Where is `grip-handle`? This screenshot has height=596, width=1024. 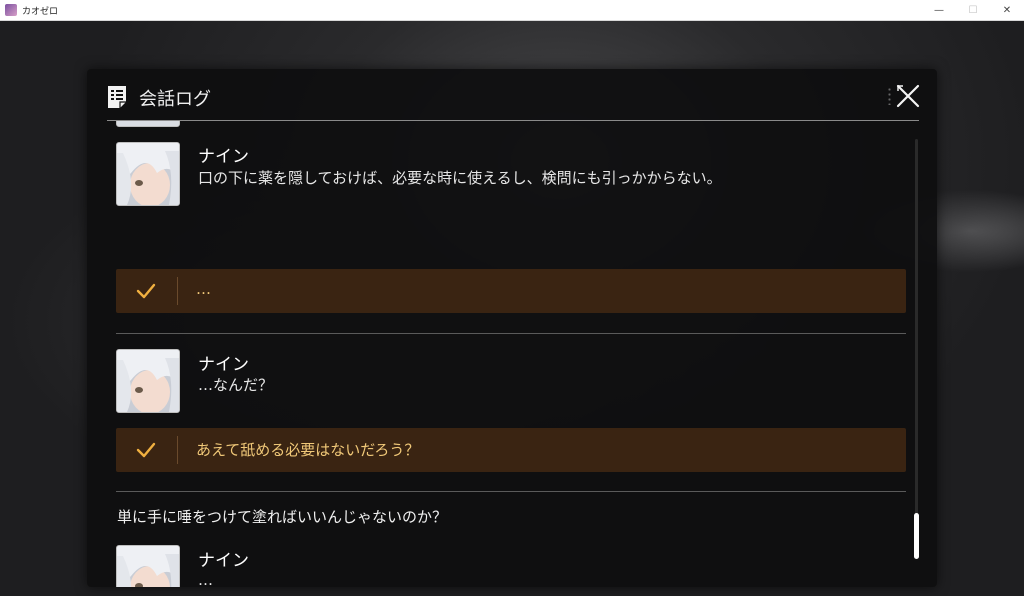
grip-handle is located at coordinates (889, 96).